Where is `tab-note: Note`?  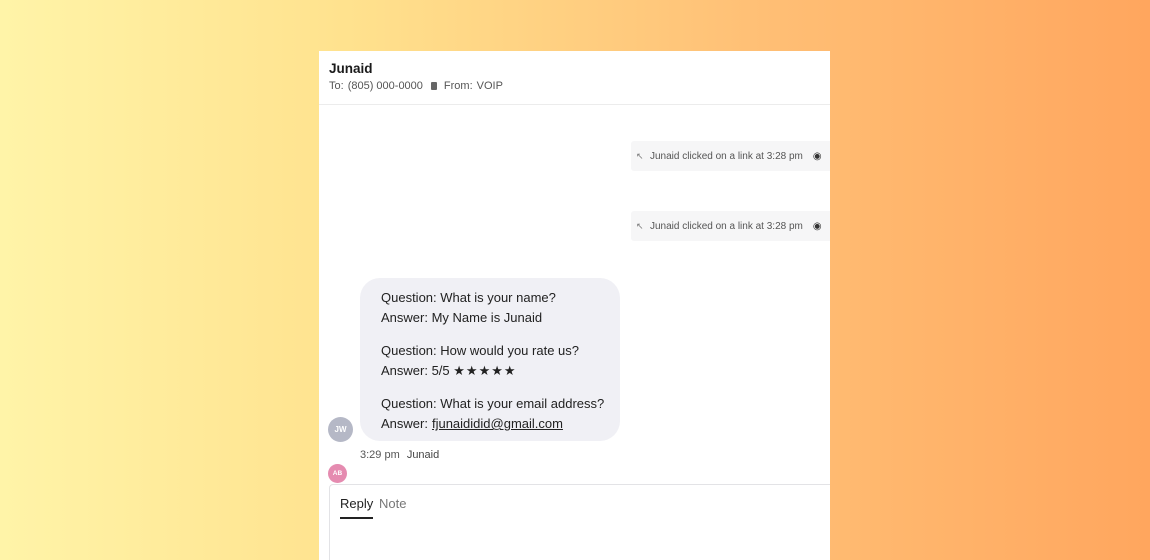 tab-note: Note is located at coordinates (392, 506).